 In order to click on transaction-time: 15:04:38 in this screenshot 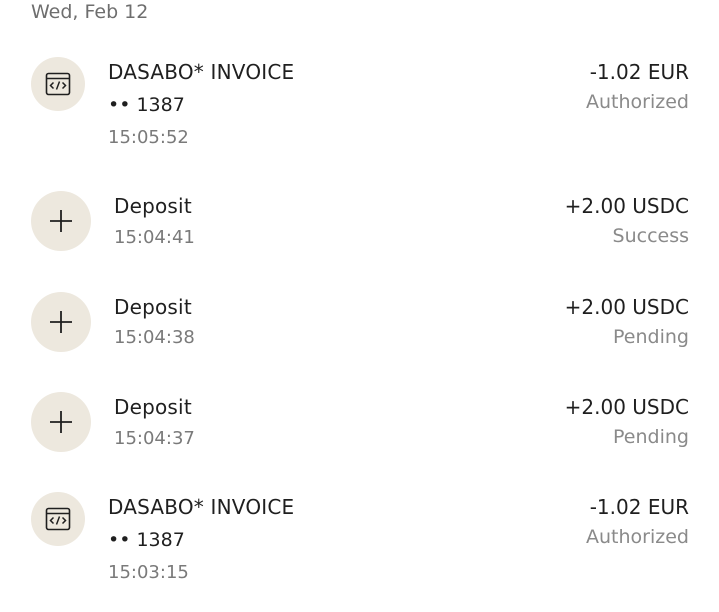, I will do `click(154, 337)`.